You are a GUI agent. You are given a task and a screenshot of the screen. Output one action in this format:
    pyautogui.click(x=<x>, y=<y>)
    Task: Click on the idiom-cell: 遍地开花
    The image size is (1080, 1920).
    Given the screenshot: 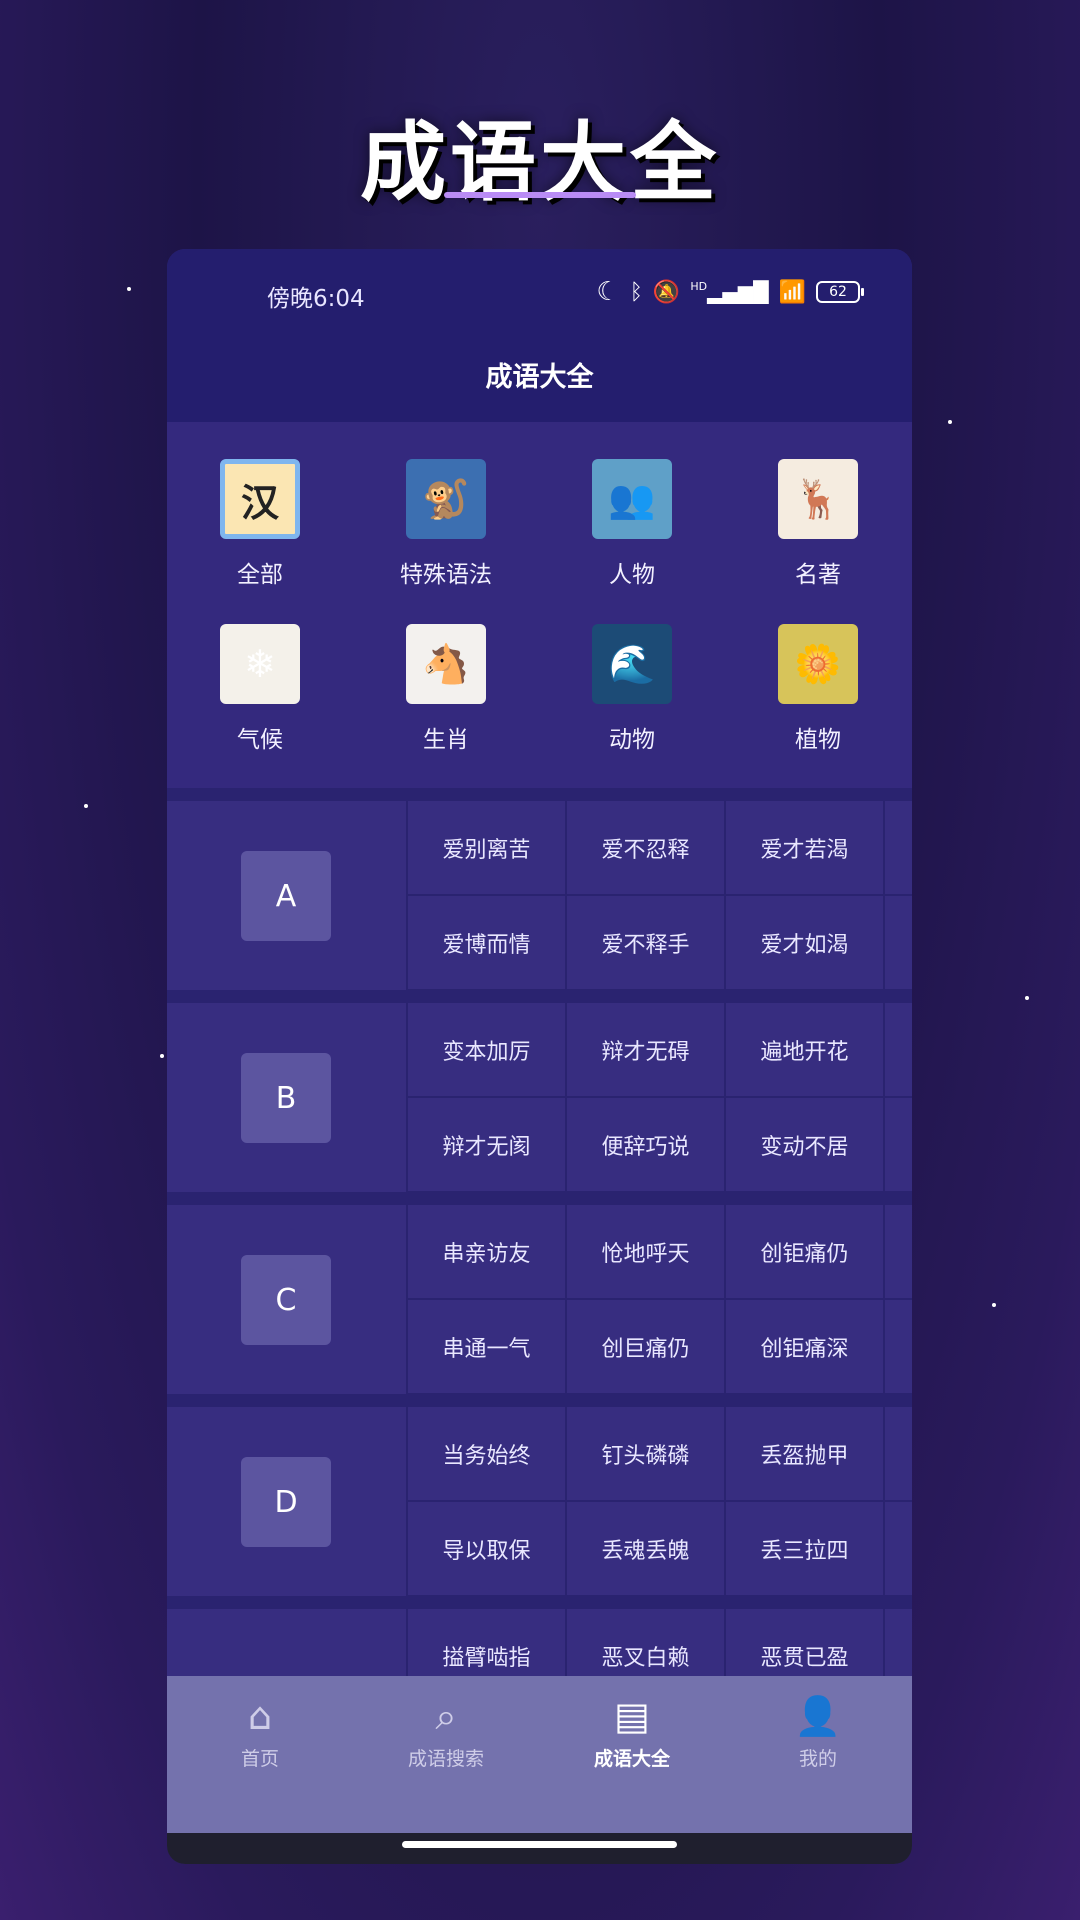 What is the action you would take?
    pyautogui.click(x=803, y=1050)
    